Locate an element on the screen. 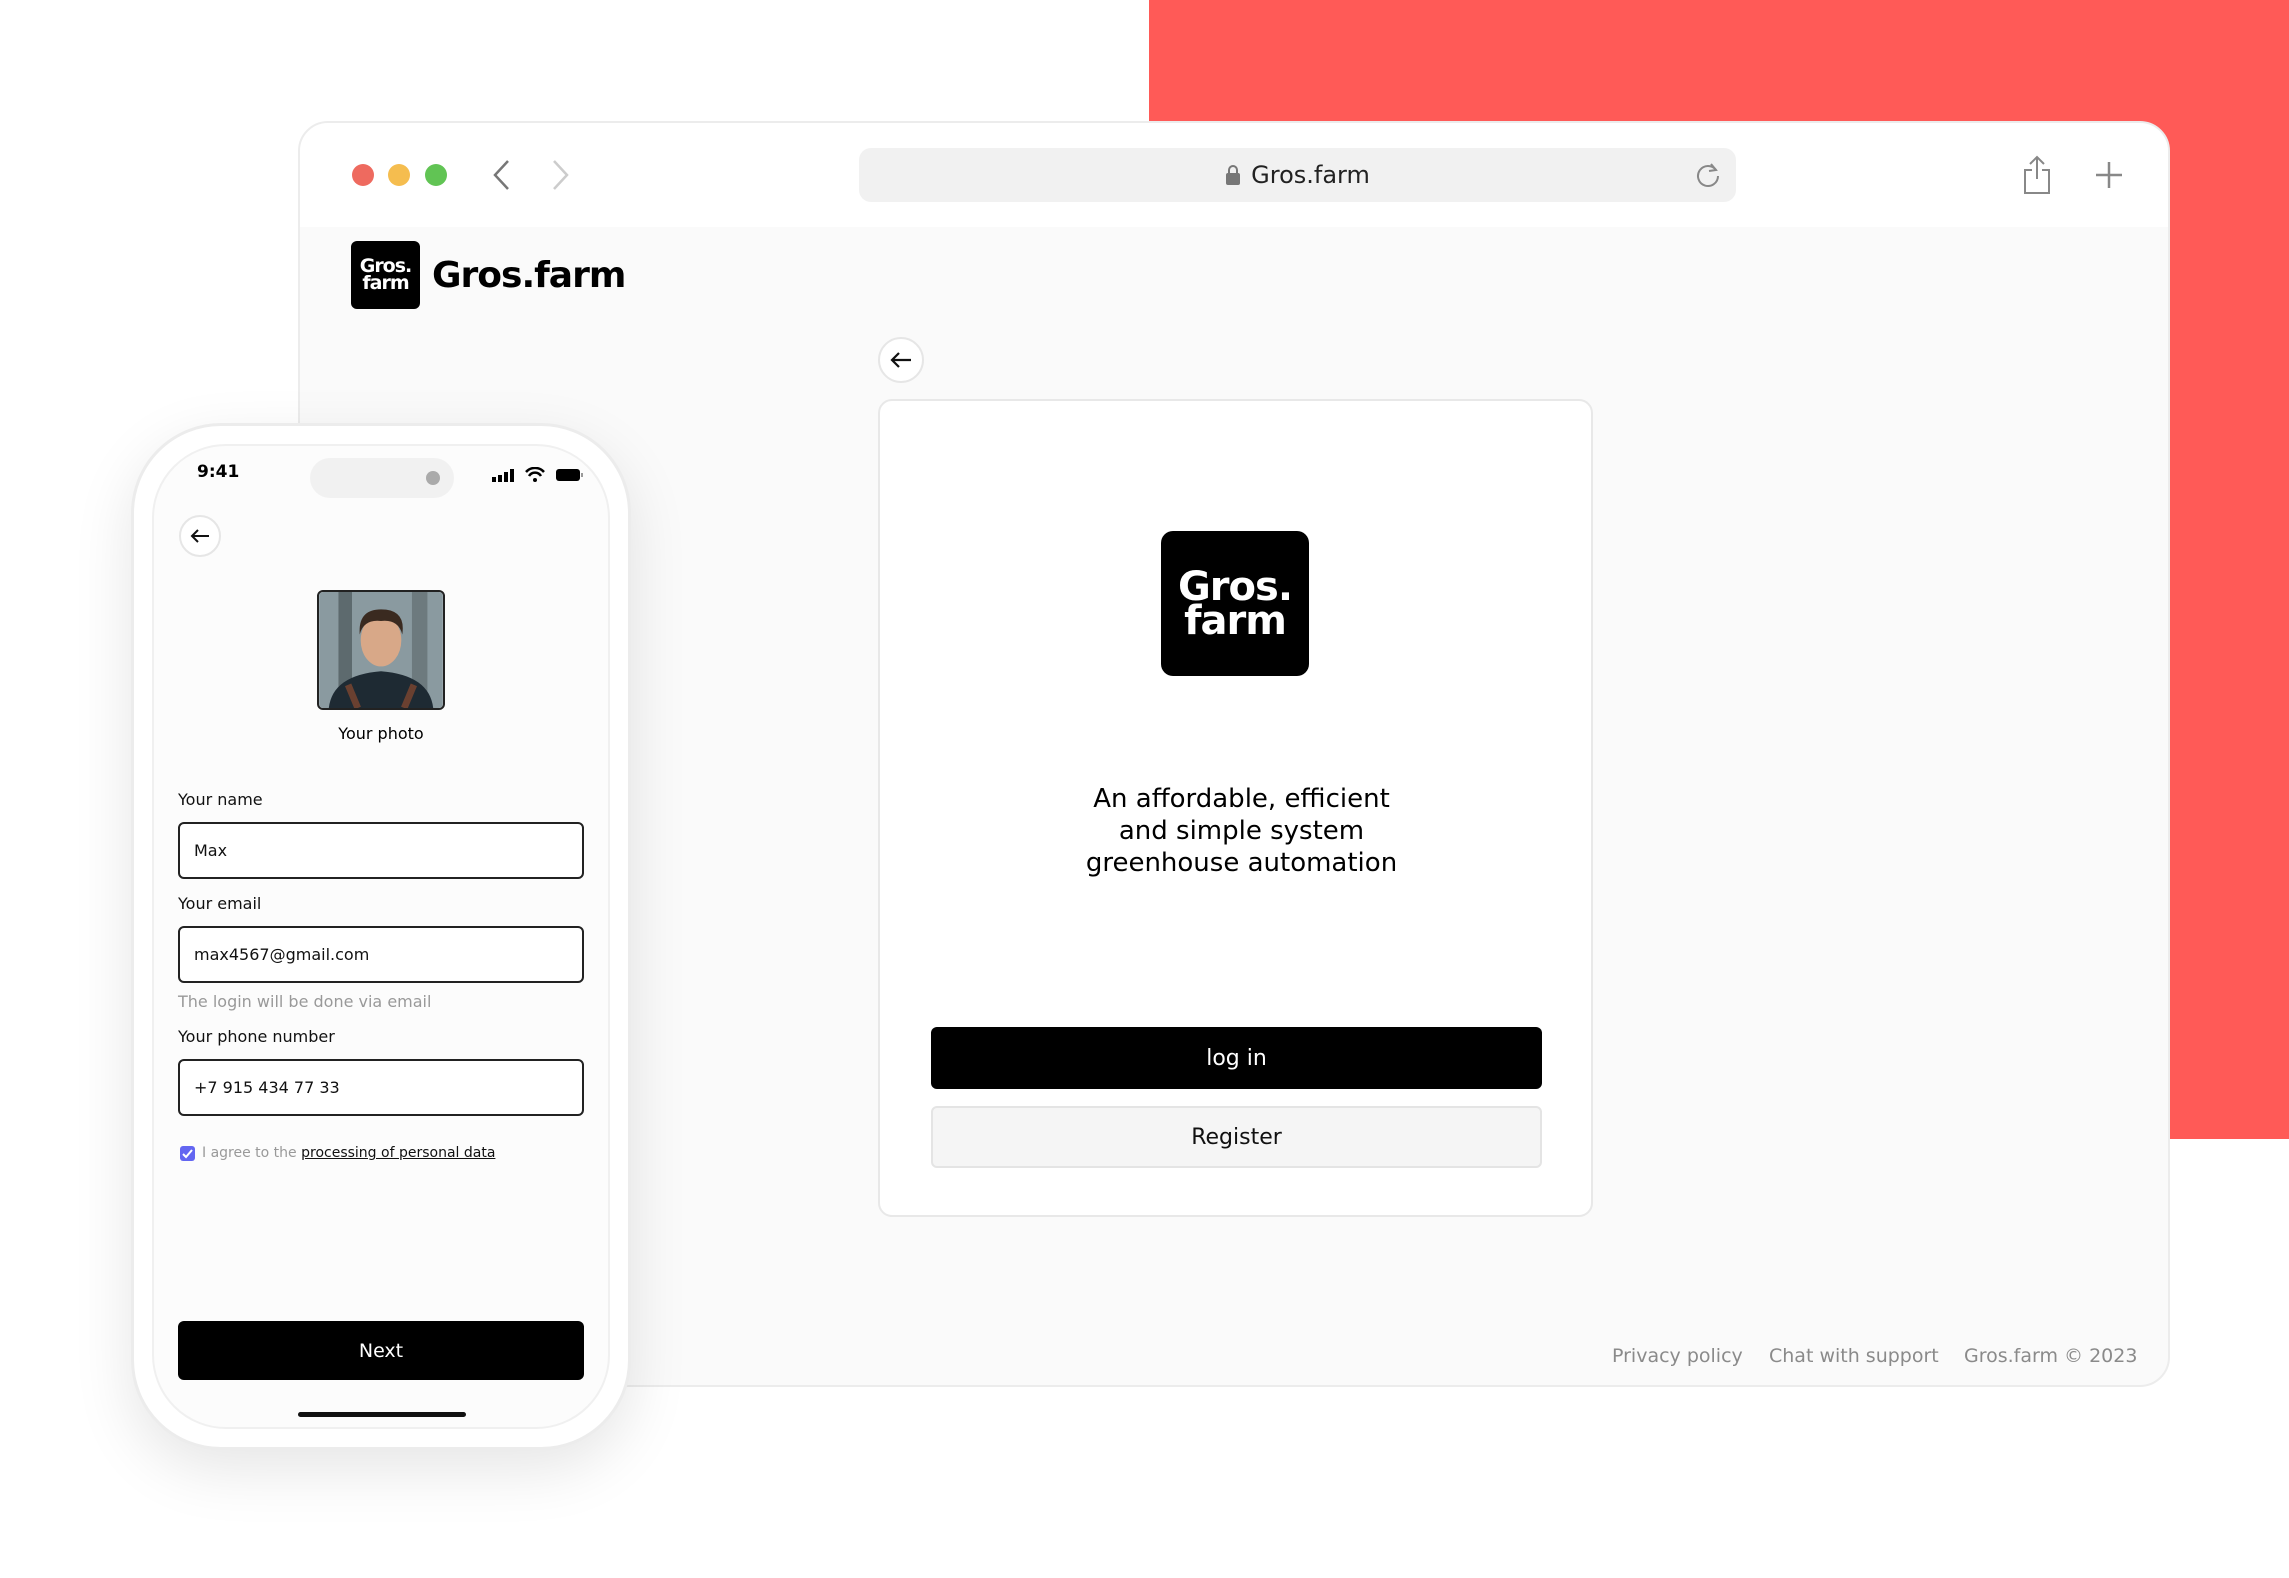  share-icon is located at coordinates (2037, 175).